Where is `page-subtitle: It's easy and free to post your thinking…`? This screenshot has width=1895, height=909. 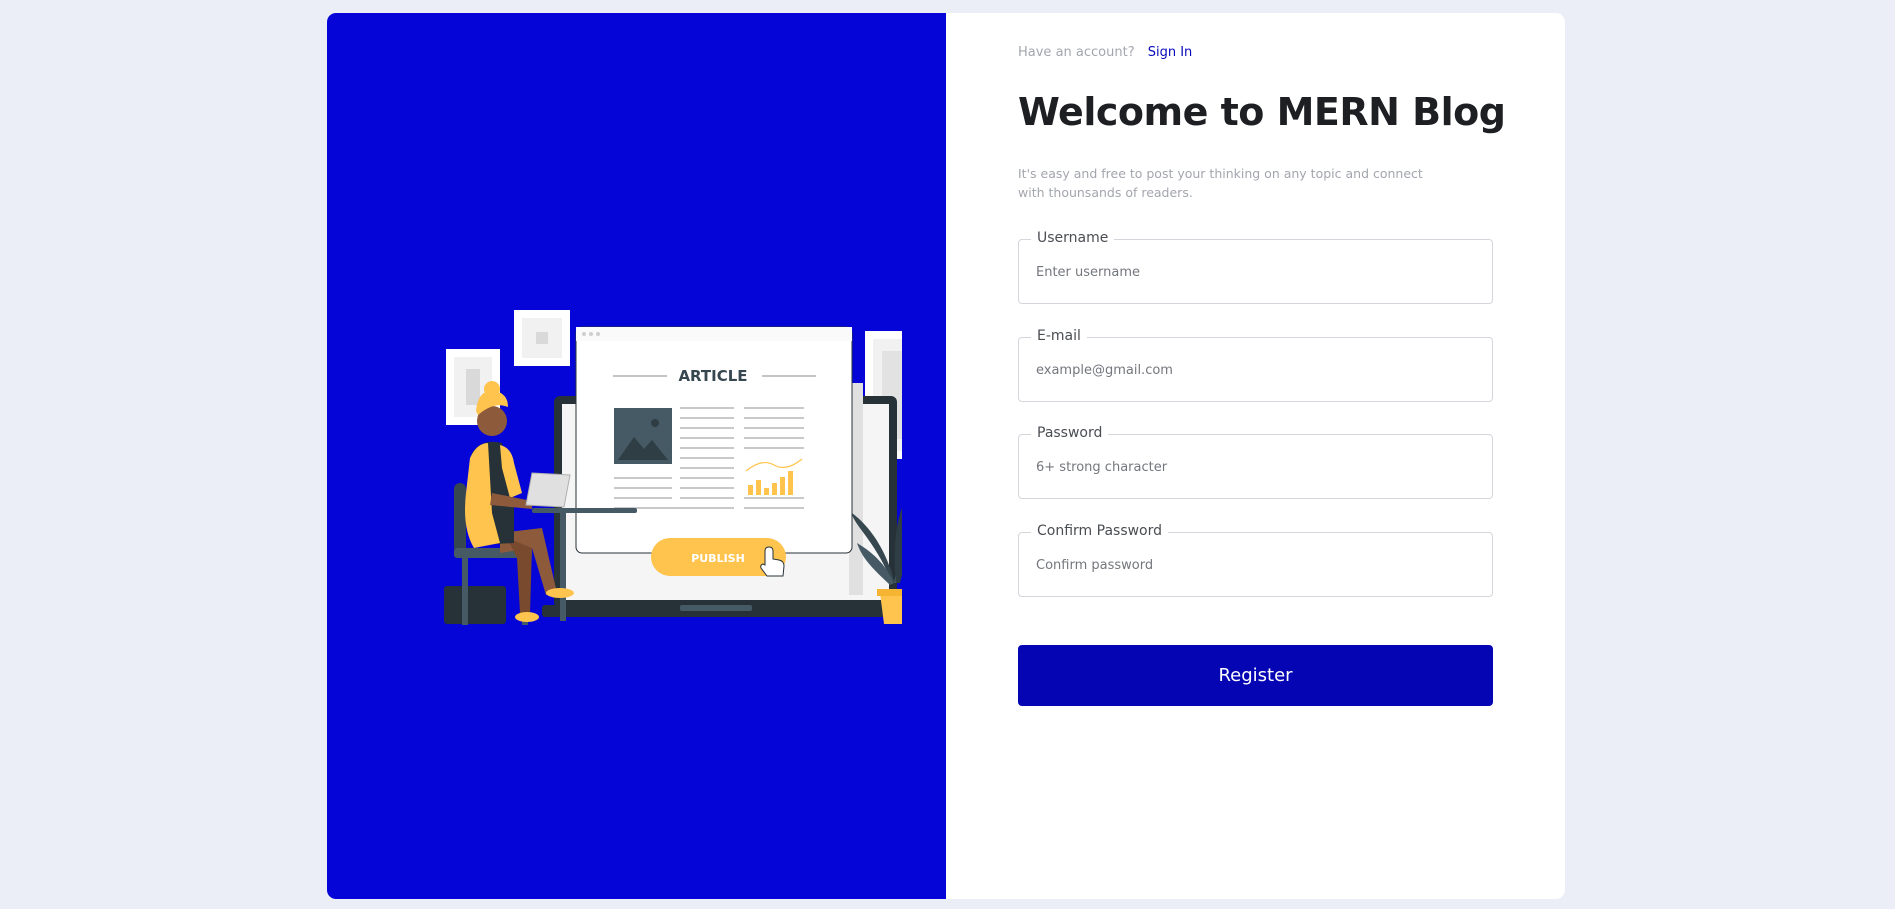
page-subtitle: It's easy and free to post your thinking… is located at coordinates (1220, 183).